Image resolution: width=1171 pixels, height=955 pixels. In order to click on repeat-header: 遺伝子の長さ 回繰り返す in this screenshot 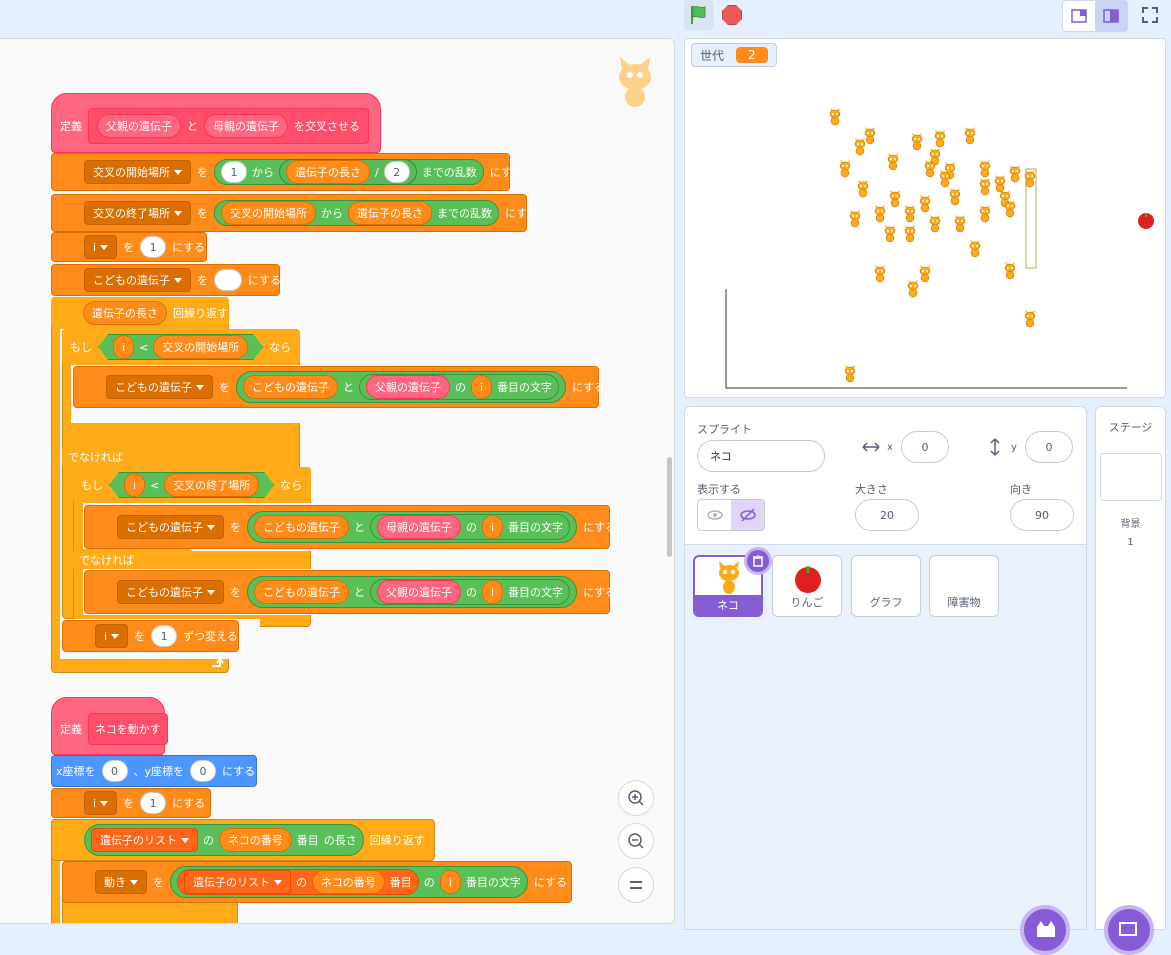, I will do `click(140, 313)`.